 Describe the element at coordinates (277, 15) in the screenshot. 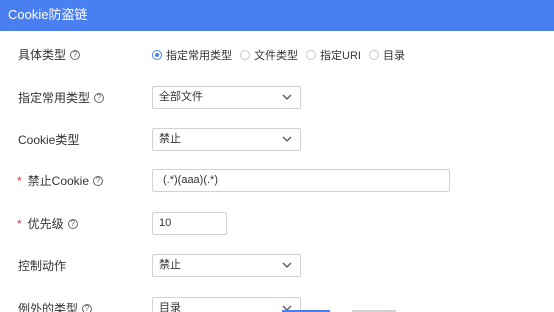

I see `dialog-header: Cookie防盗链` at that location.